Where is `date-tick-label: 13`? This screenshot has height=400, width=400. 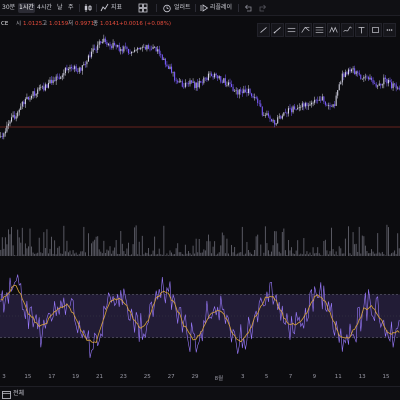 date-tick-label: 13 is located at coordinates (362, 377).